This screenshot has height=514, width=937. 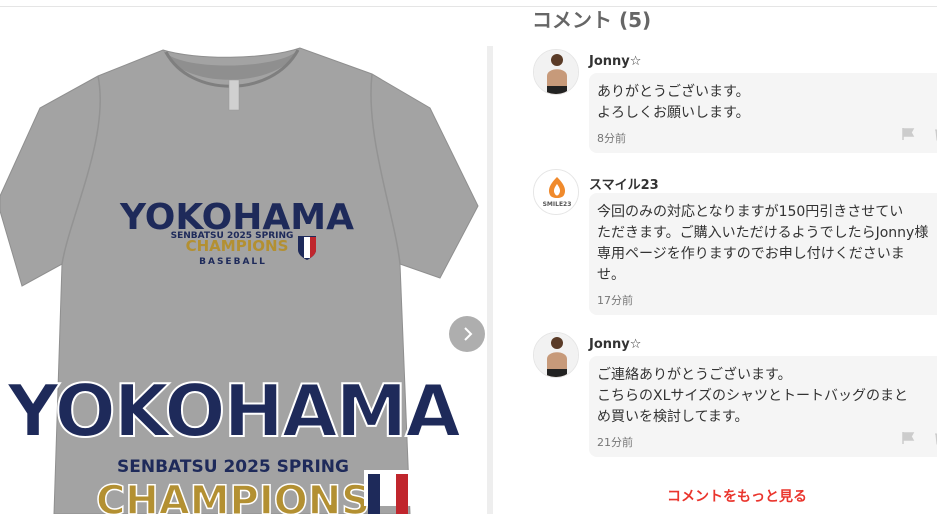 I want to click on comment-time: 17分前, so click(x=615, y=300).